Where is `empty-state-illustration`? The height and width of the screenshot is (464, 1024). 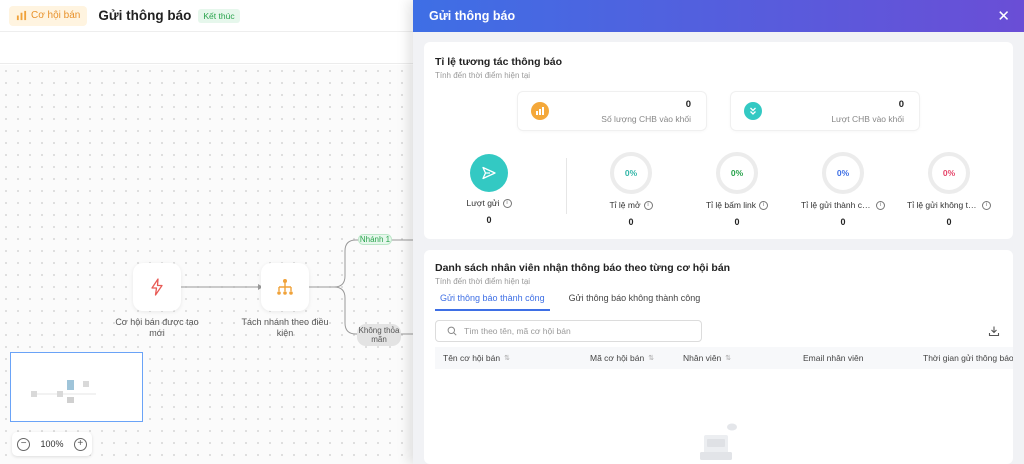 empty-state-illustration is located at coordinates (718, 441).